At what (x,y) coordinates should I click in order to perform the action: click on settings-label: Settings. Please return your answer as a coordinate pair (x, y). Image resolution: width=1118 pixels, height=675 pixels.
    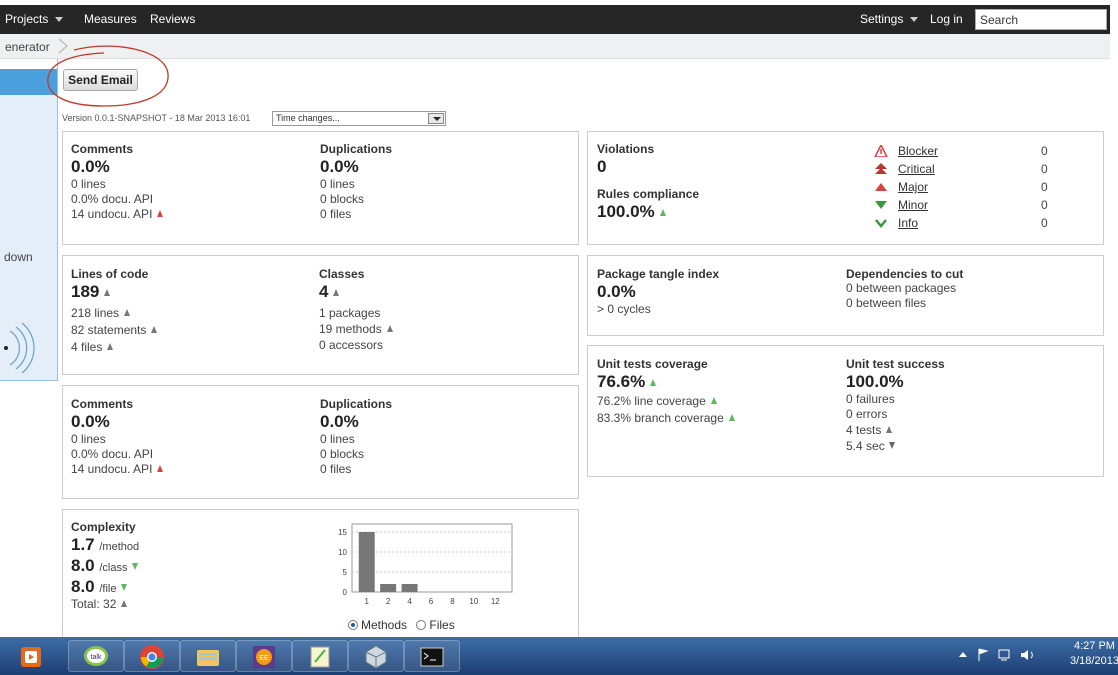
    Looking at the image, I should click on (882, 19).